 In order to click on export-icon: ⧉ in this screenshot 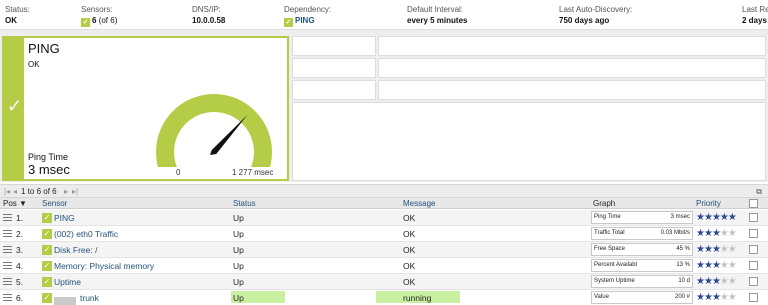, I will do `click(759, 192)`.